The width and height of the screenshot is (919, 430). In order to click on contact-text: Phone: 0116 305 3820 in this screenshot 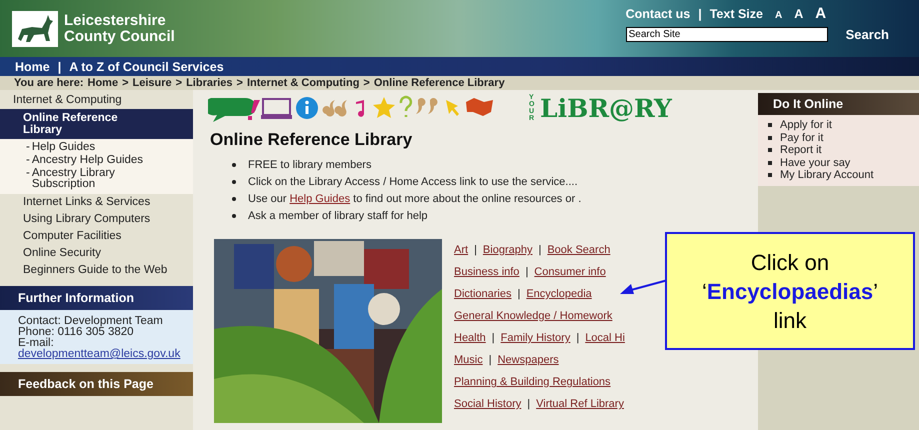, I will do `click(76, 332)`.